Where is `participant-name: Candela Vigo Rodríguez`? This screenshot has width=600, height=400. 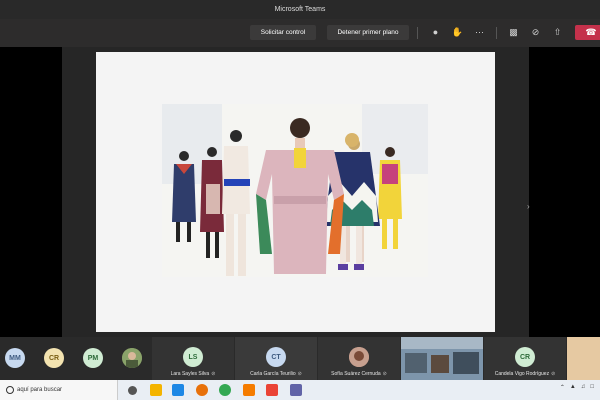 participant-name: Candela Vigo Rodríguez is located at coordinates (522, 374).